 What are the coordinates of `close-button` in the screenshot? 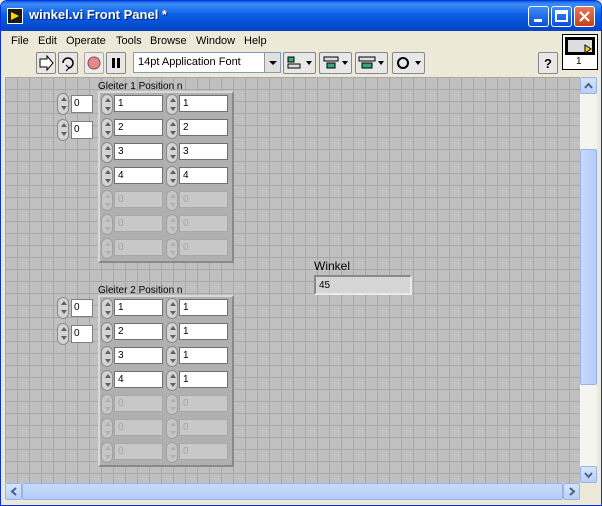 It's located at (584, 16).